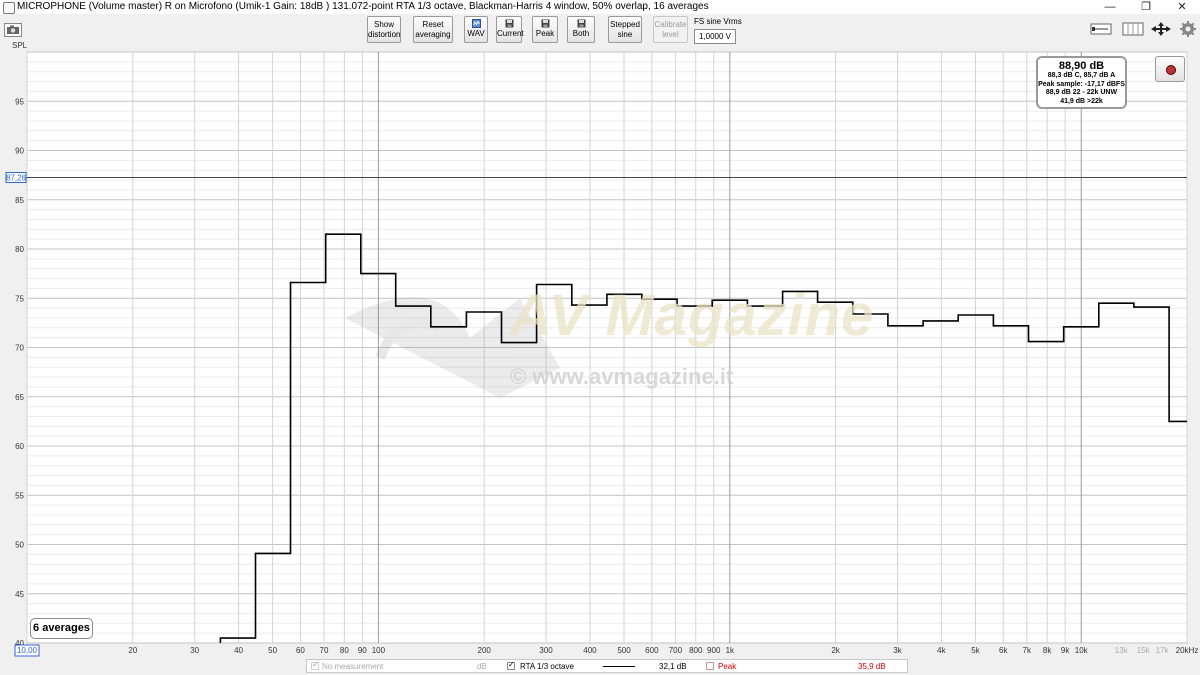  I want to click on y-tick-label: 75, so click(19, 298).